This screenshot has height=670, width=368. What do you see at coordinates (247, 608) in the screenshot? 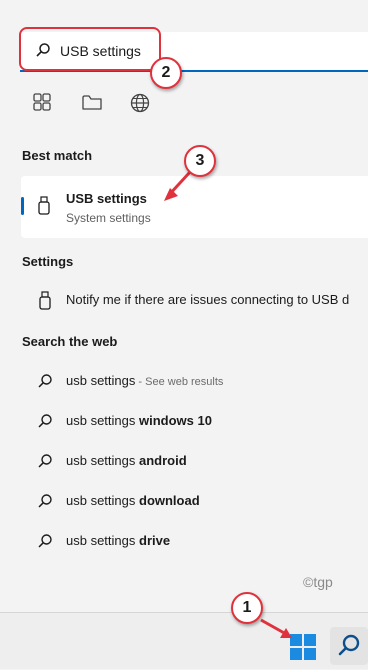
I see `step-badge-1: 1` at bounding box center [247, 608].